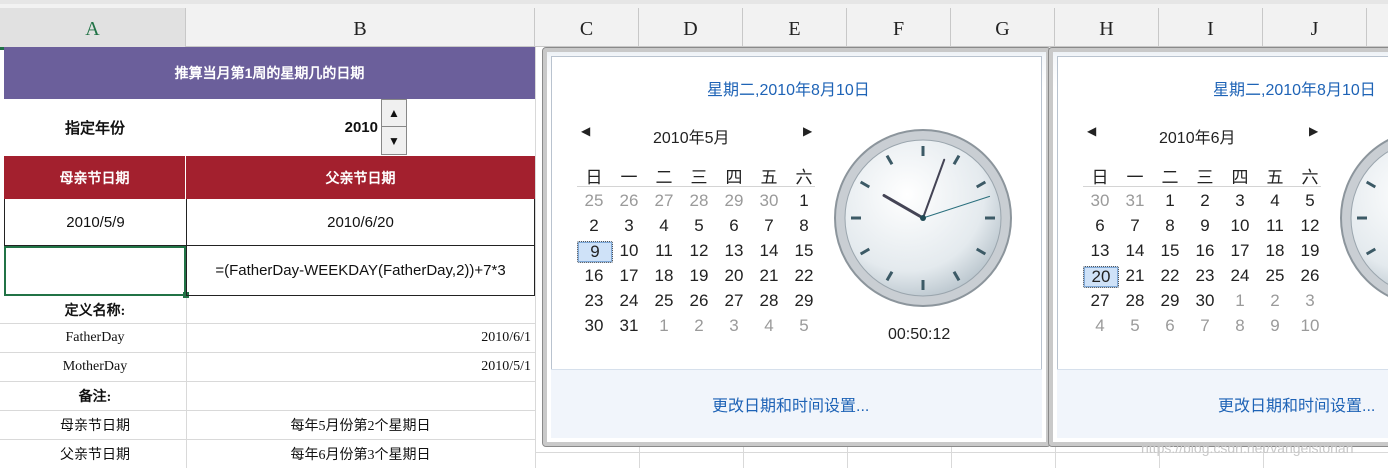 The height and width of the screenshot is (468, 1388). What do you see at coordinates (360, 425) in the screenshot?
I see `note-mother-value: 每年5月份第2个星期日` at bounding box center [360, 425].